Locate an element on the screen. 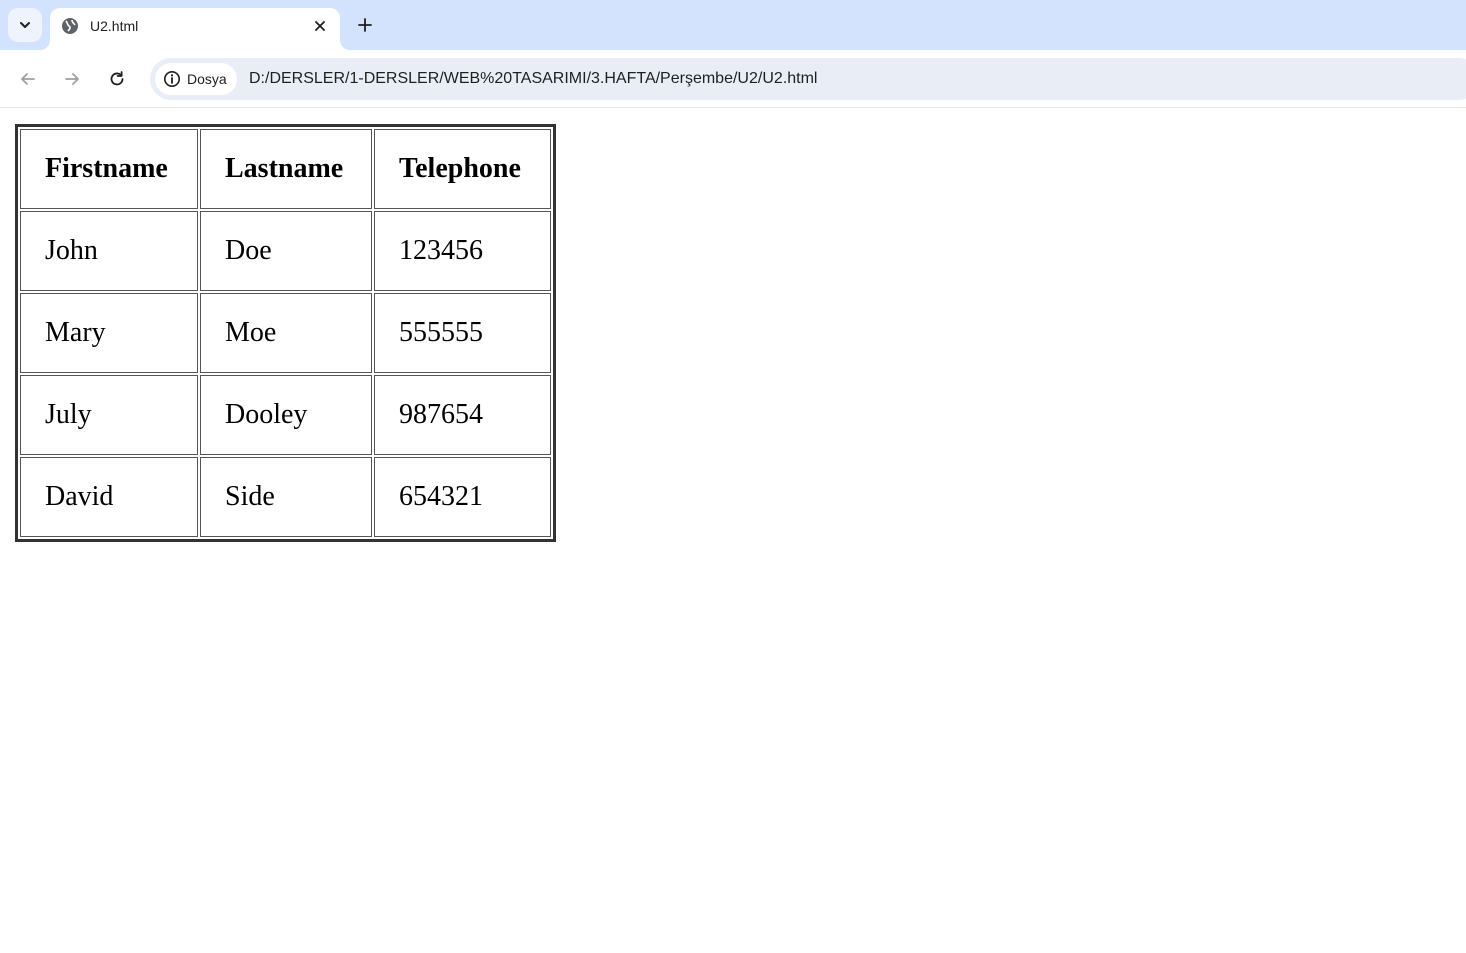 The height and width of the screenshot is (953, 1466). plus-icon is located at coordinates (365, 25).